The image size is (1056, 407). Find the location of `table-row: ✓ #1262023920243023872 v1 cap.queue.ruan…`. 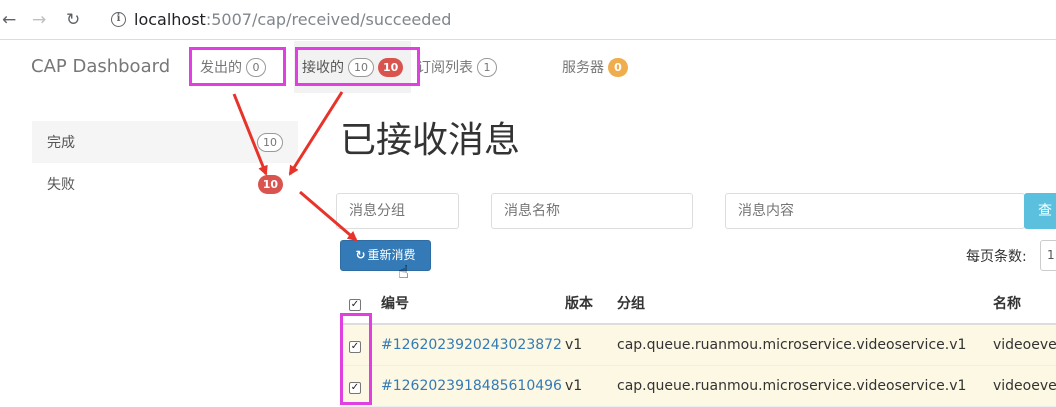

table-row: ✓ #1262023920243023872 v1 cap.queue.ruan… is located at coordinates (698, 345).